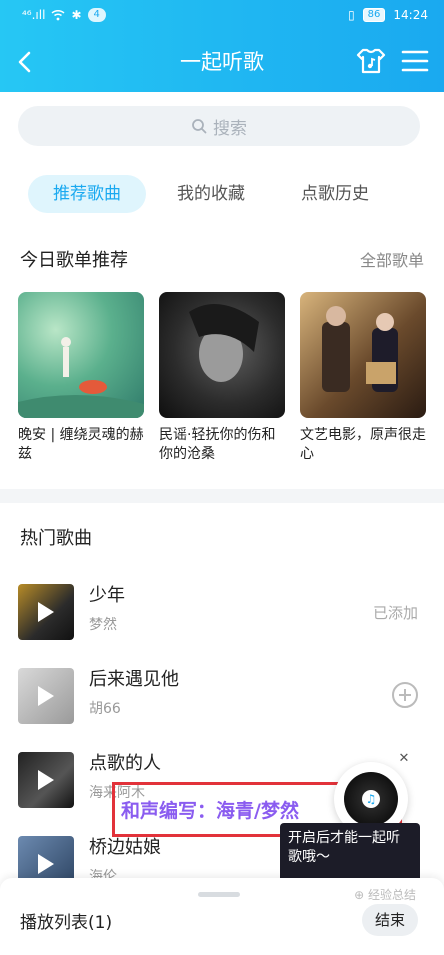 This screenshot has width=444, height=955. What do you see at coordinates (350, 857) in the screenshot?
I see `tooltip: 开启后才能一起听歌哦～` at bounding box center [350, 857].